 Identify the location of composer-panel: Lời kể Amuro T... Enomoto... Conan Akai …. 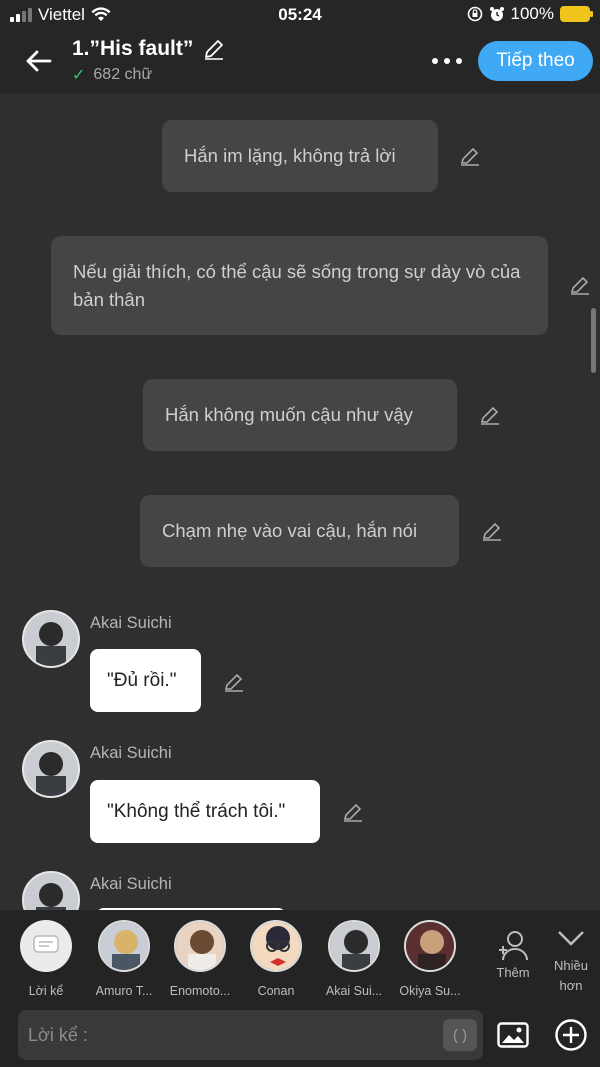
(300, 988).